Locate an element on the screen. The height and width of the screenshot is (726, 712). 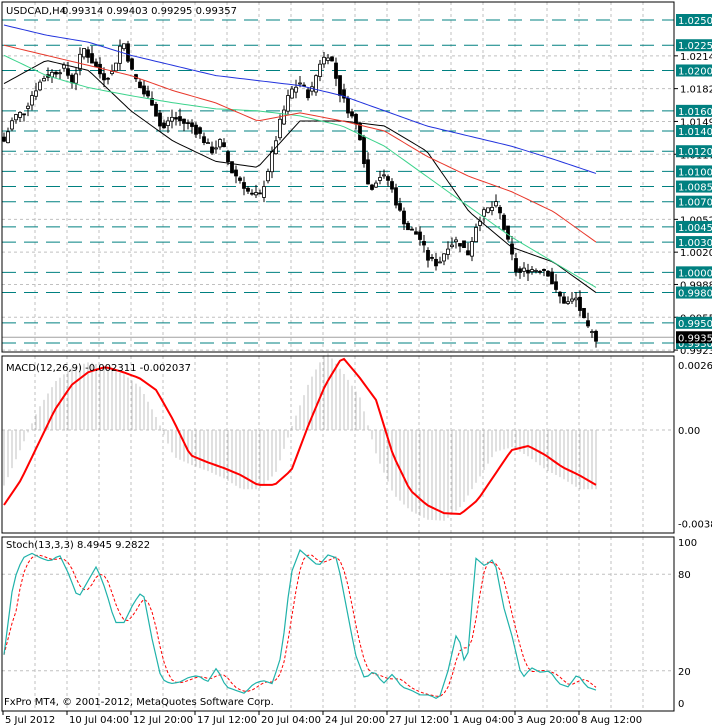
time-tick-label: 27 Jul 12:00 is located at coordinates (419, 720).